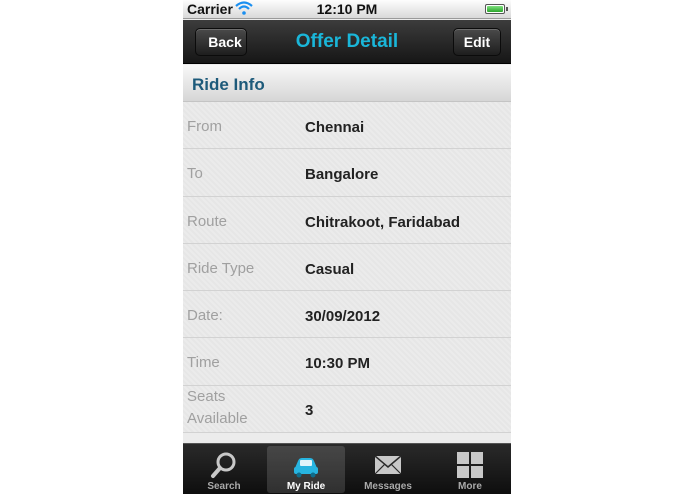  Describe the element at coordinates (383, 222) in the screenshot. I see `row-value: Chitrakoot, Faridabad` at that location.